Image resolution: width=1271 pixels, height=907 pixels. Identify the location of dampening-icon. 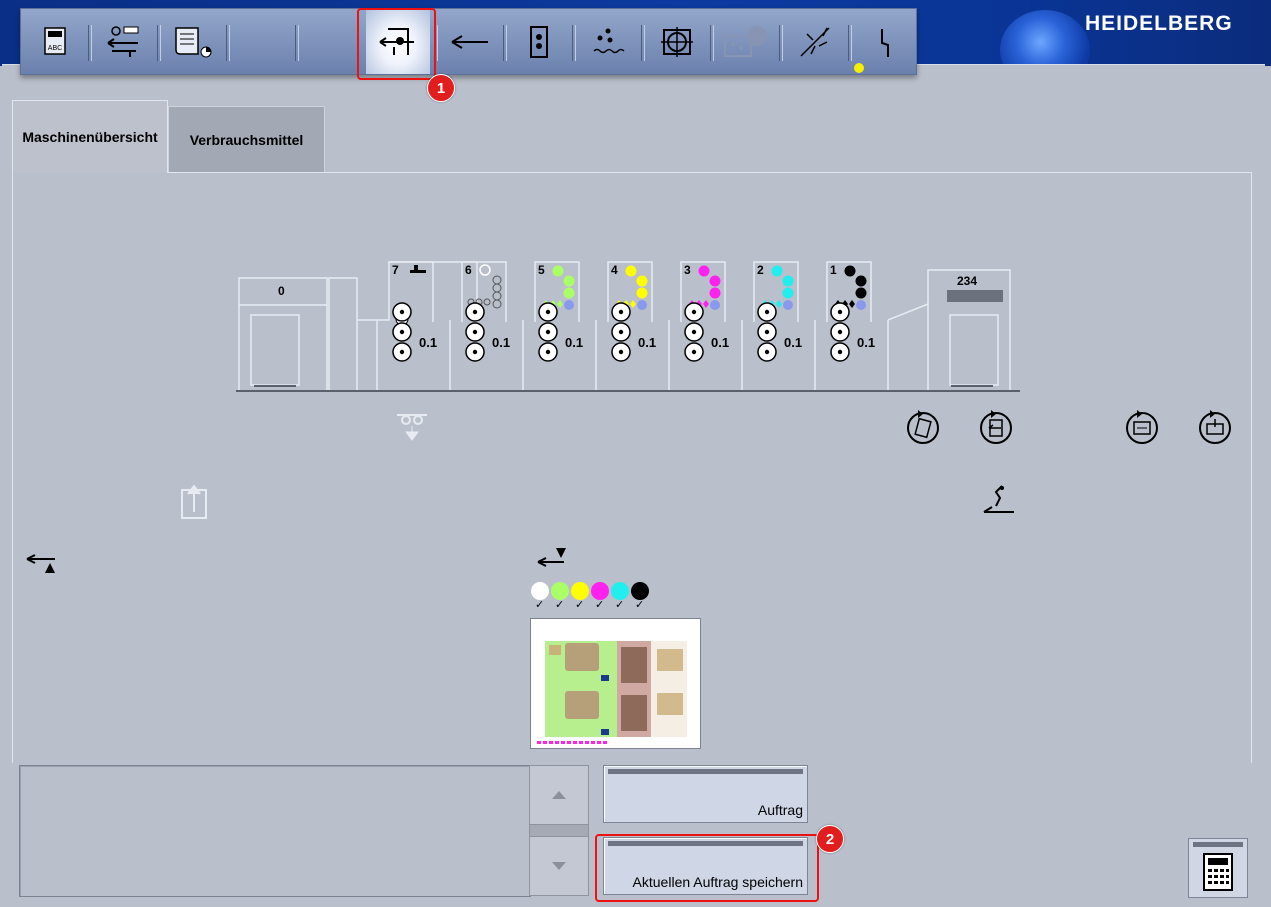
(608, 40).